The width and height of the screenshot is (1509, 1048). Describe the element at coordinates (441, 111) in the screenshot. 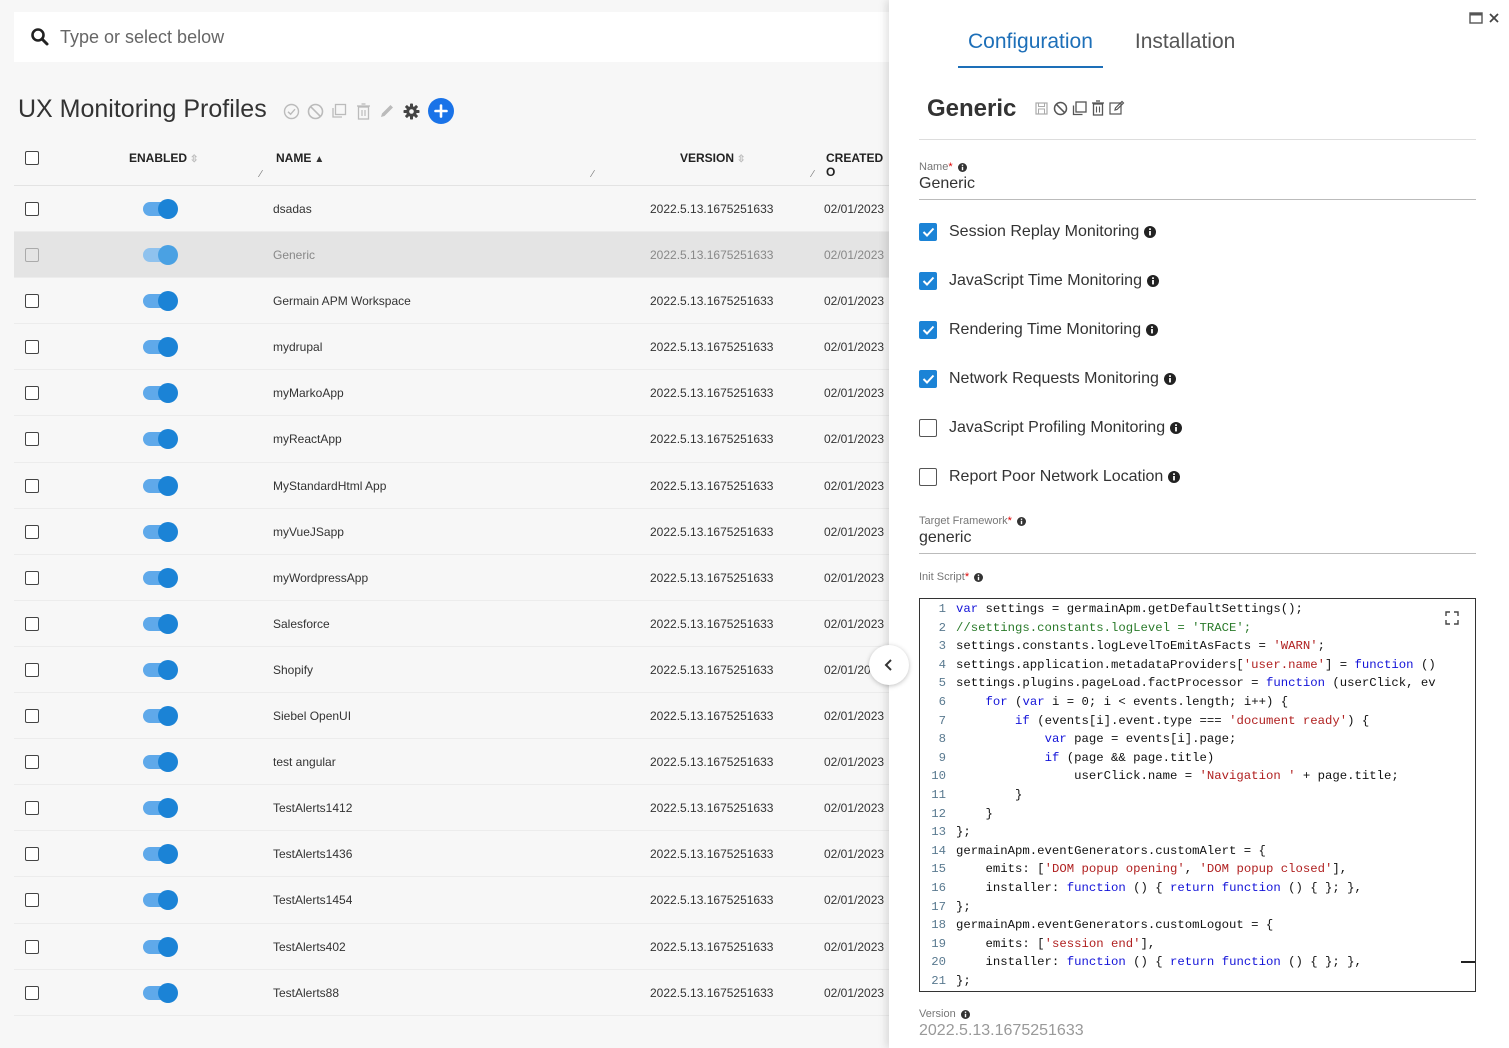

I see `add-profile-button` at that location.